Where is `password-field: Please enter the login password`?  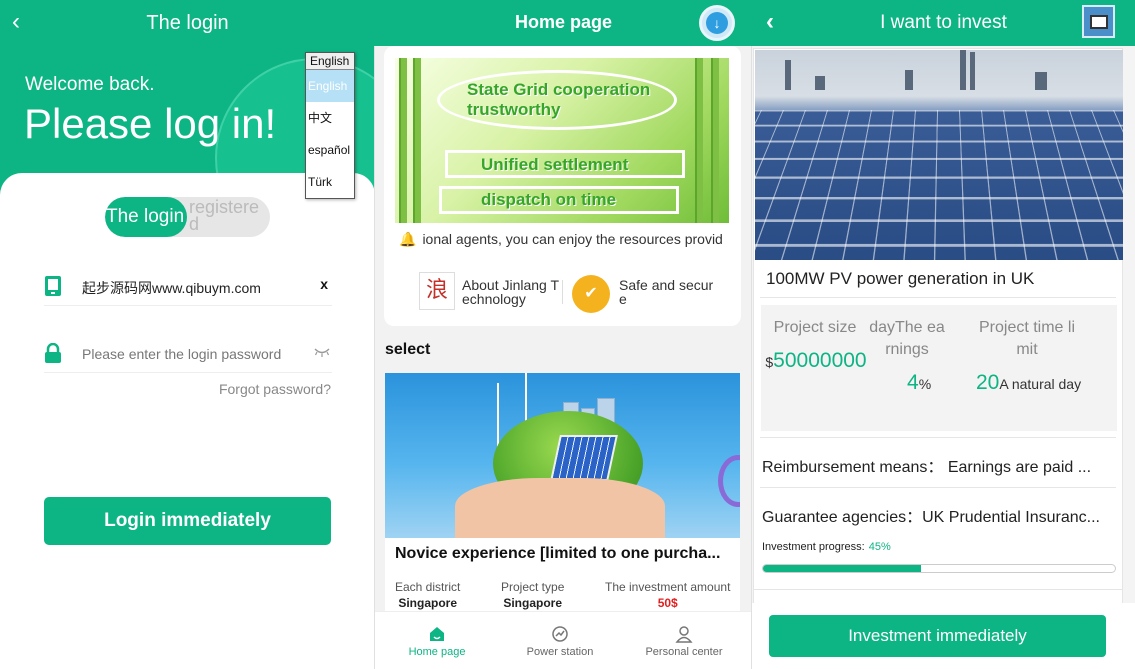
password-field: Please enter the login password is located at coordinates (188, 353).